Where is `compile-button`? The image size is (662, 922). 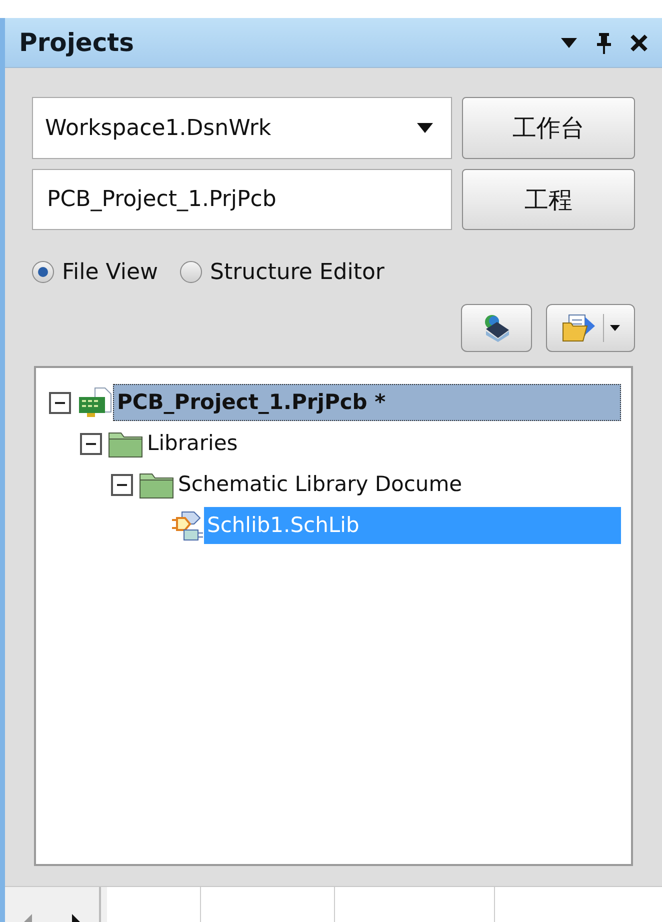 compile-button is located at coordinates (496, 328).